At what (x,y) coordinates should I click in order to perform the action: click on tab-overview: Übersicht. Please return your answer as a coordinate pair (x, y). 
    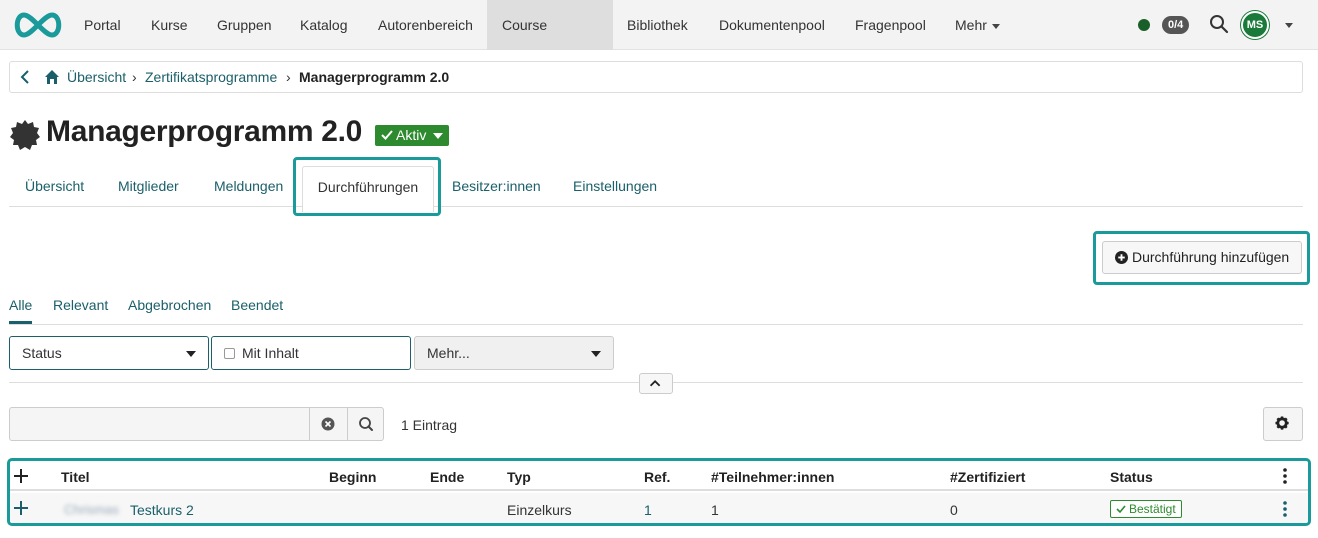
    Looking at the image, I should click on (54, 186).